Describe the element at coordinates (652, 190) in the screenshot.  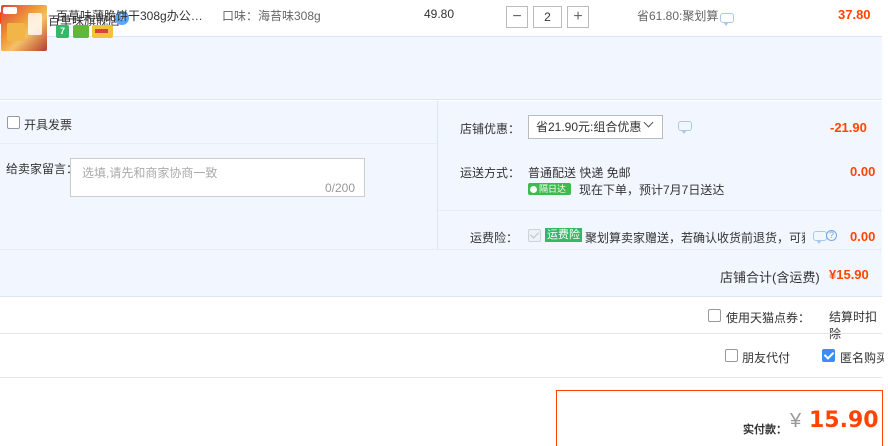
I see `shipping-eta: 现在下单，预计7月7日送达` at that location.